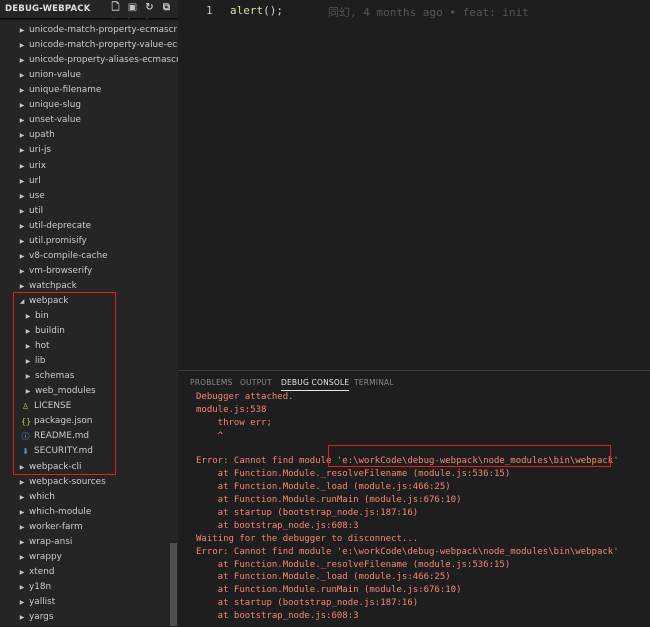 This screenshot has height=627, width=650. I want to click on tree-folder: ▶ unique-slug, so click(85, 105).